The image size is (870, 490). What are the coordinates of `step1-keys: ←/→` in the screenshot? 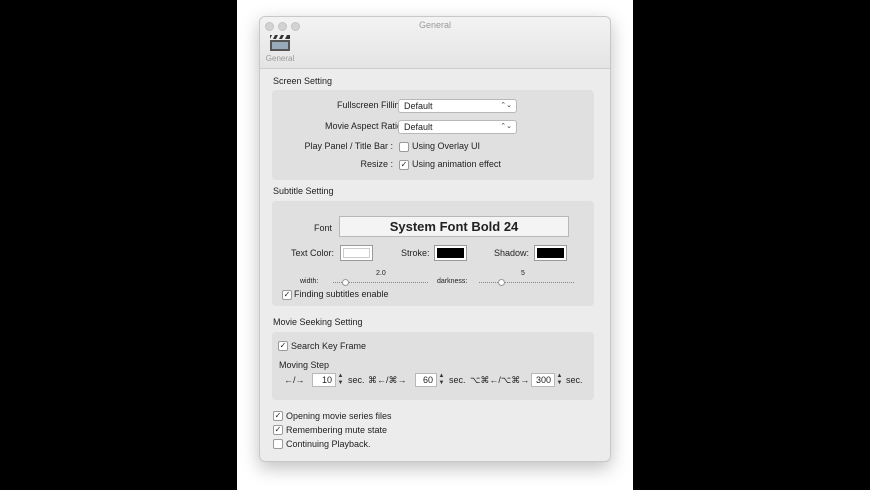 It's located at (294, 380).